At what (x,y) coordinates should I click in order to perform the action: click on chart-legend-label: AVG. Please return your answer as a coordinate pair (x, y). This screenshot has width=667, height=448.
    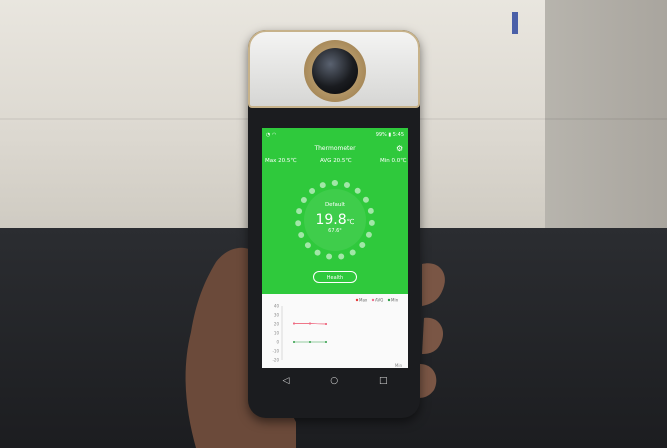
    Looking at the image, I should click on (379, 300).